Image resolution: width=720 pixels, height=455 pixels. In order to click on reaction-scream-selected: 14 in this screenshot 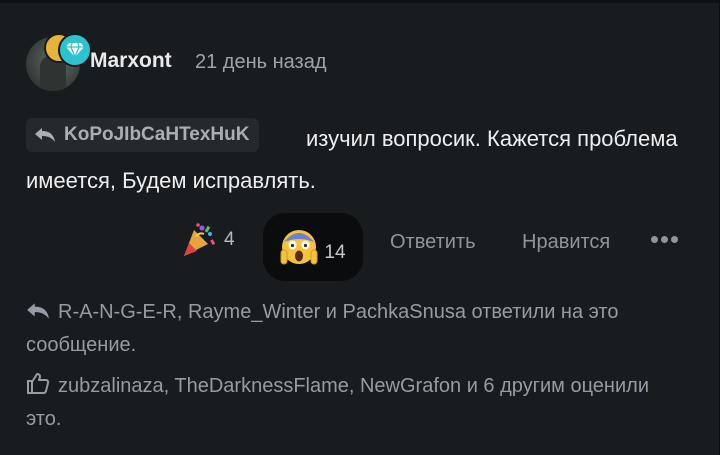, I will do `click(313, 247)`.